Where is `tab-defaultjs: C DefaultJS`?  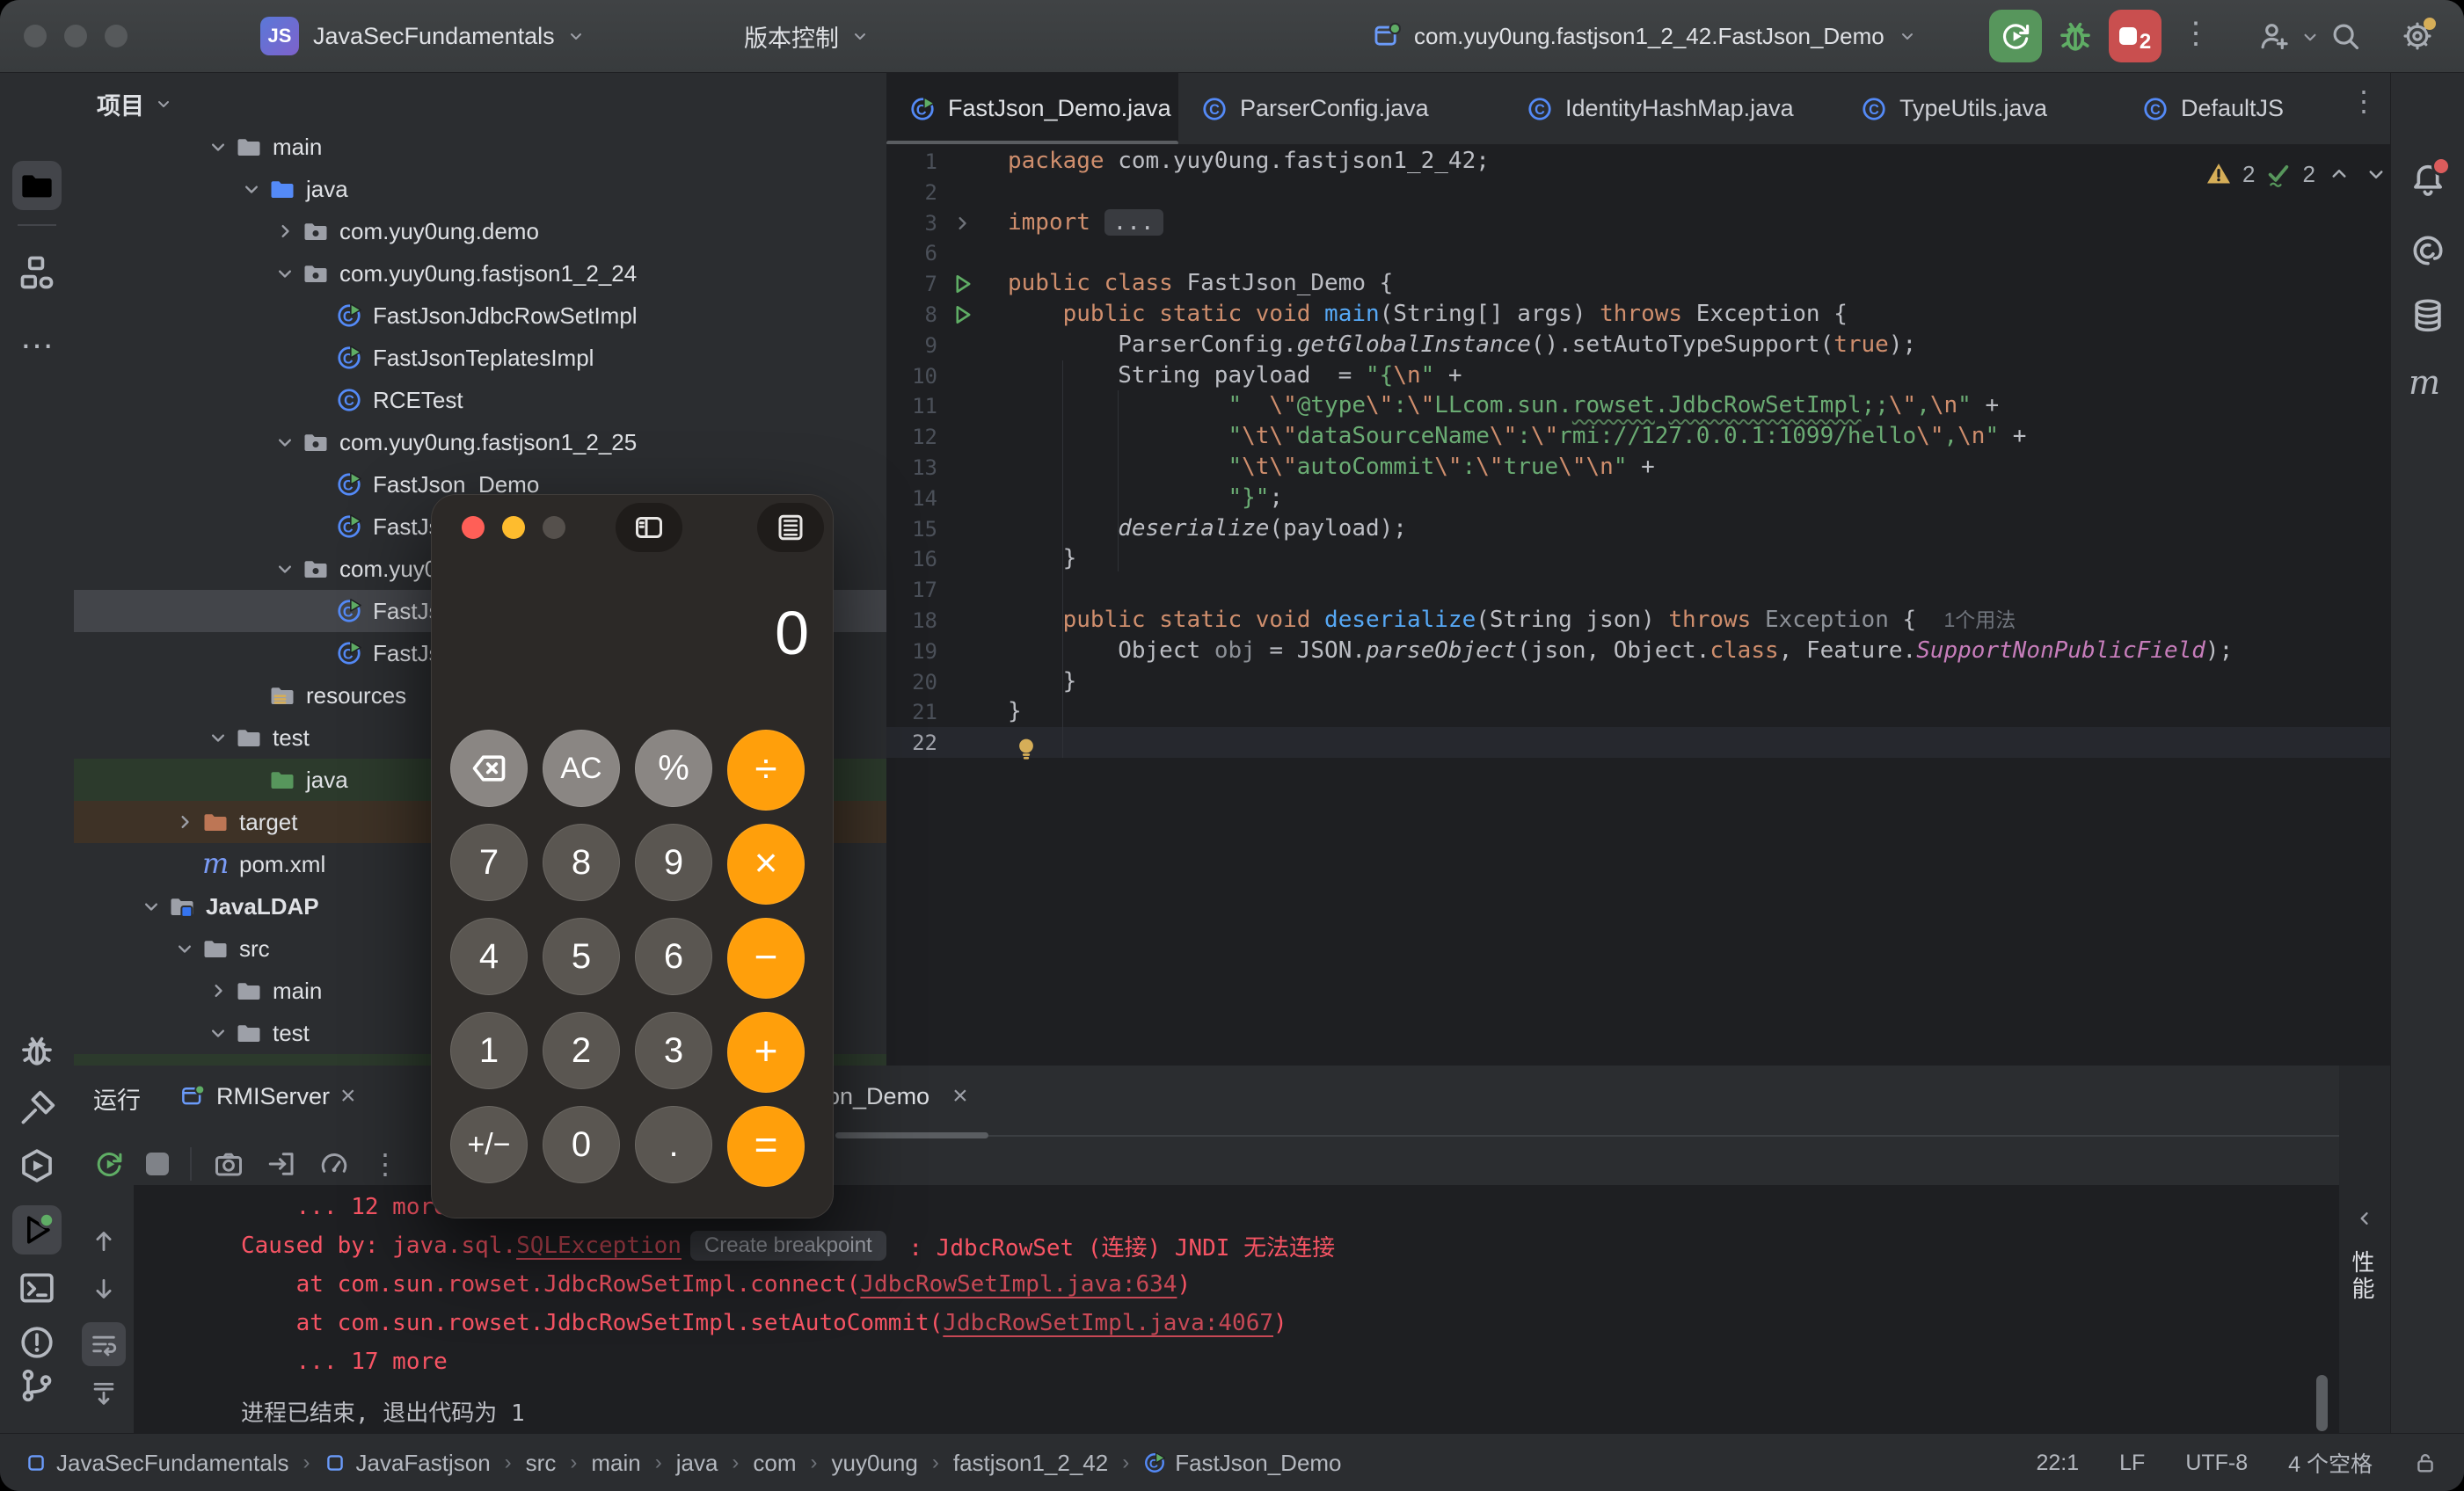
tab-defaultjs: C DefaultJS is located at coordinates (2211, 108).